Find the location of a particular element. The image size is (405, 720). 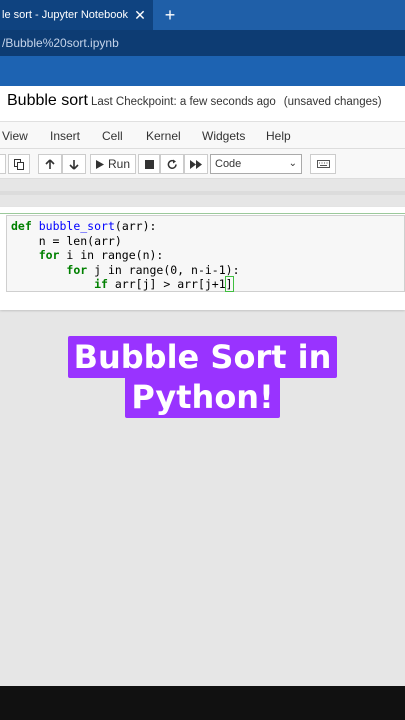

play-icon is located at coordinates (99, 164).